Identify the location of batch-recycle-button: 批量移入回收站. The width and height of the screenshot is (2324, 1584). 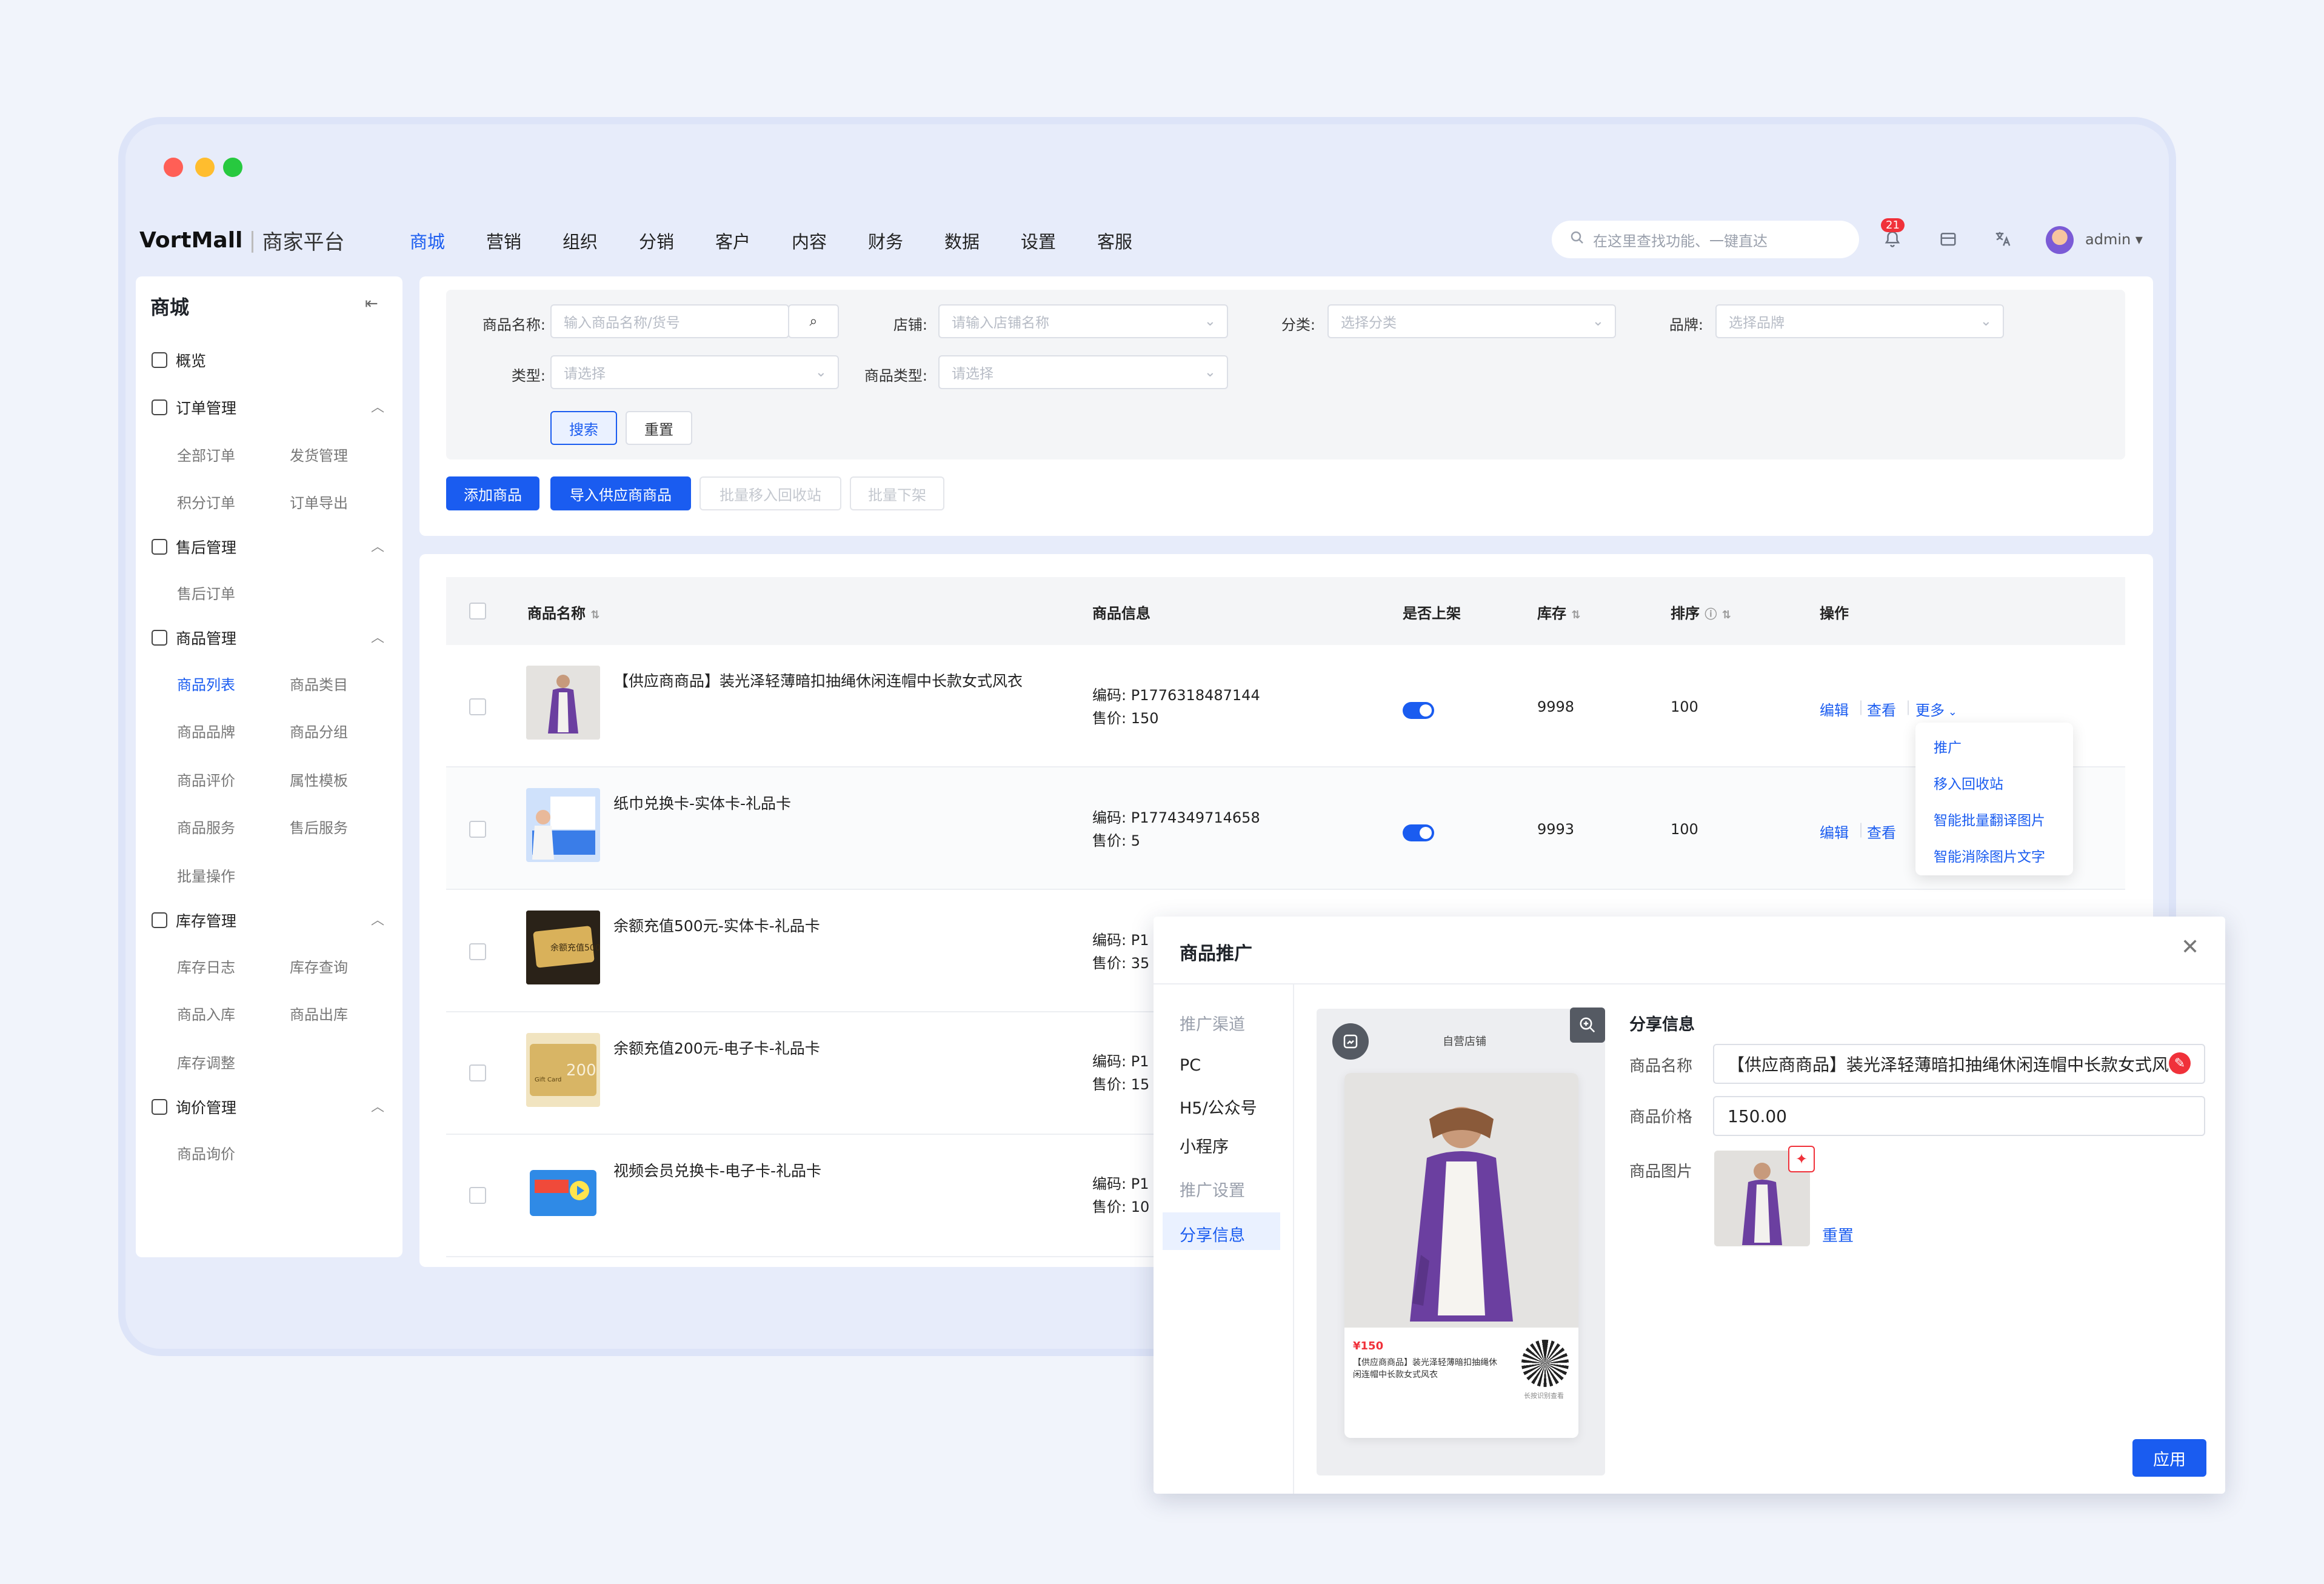
(770, 493).